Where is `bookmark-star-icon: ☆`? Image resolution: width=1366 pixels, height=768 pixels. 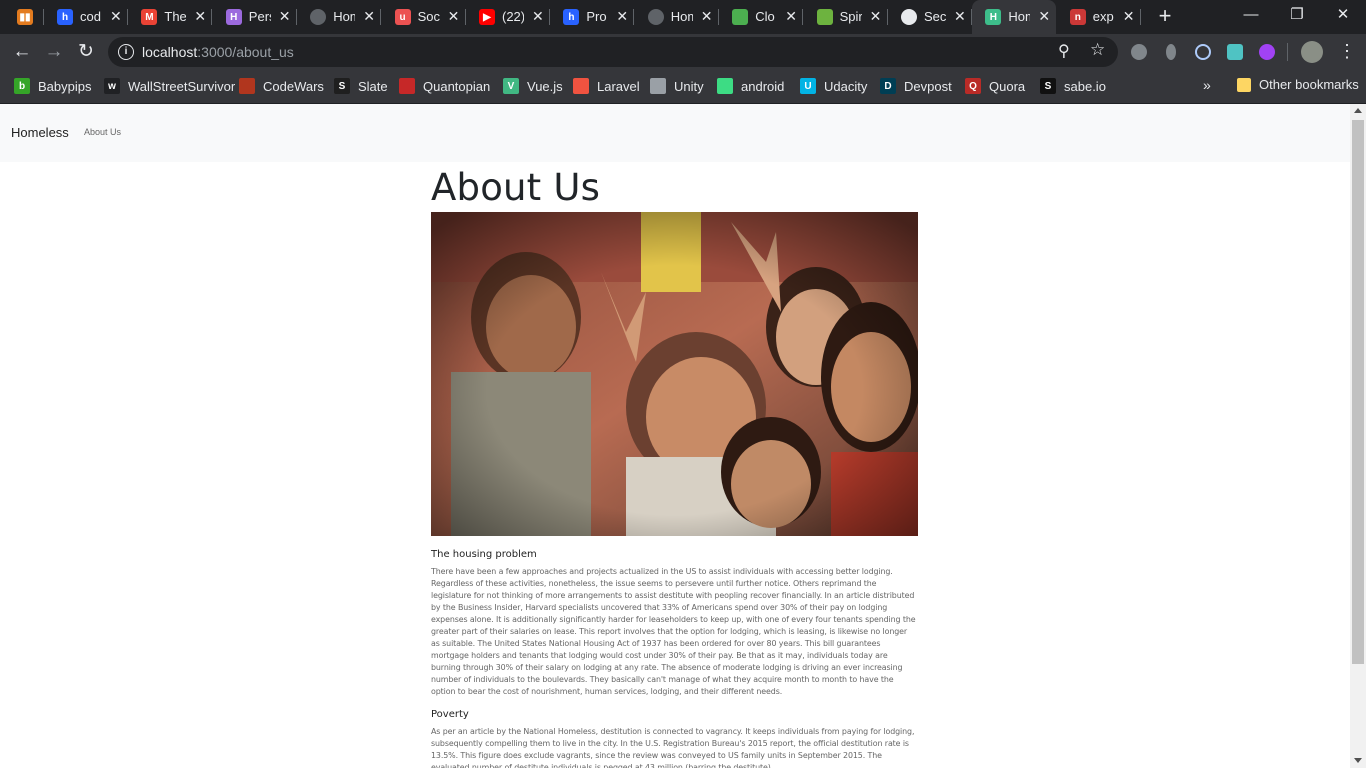
bookmark-star-icon: ☆ is located at coordinates (1097, 50).